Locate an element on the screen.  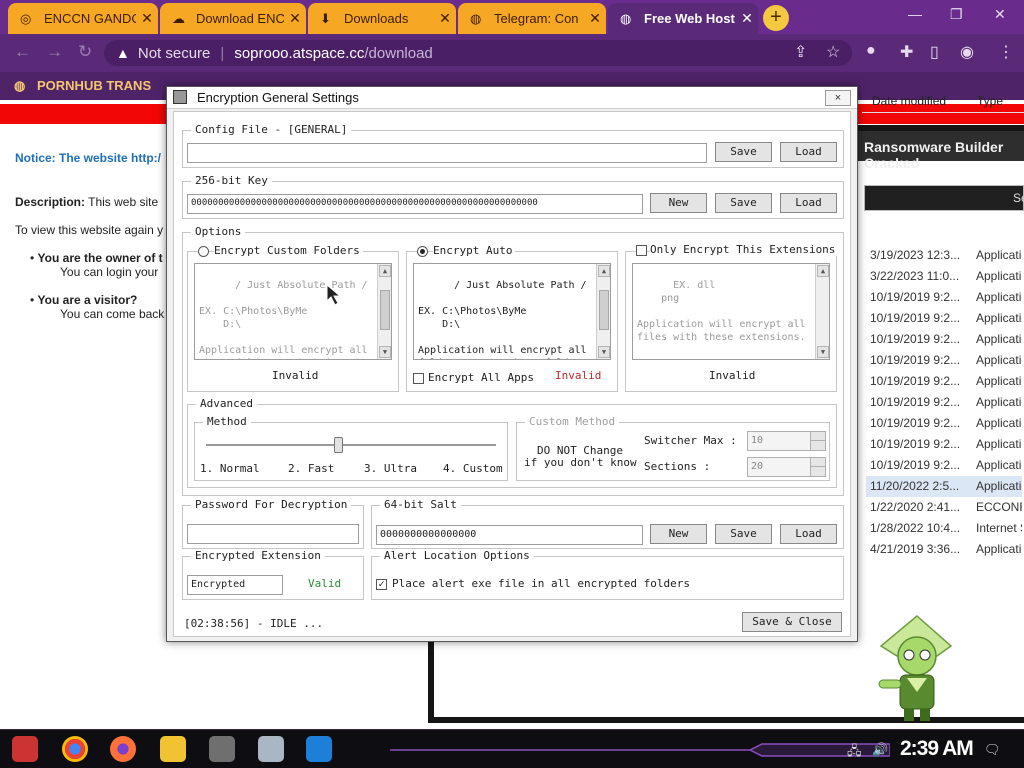
sidebar-icon: ▯ is located at coordinates (934, 52).